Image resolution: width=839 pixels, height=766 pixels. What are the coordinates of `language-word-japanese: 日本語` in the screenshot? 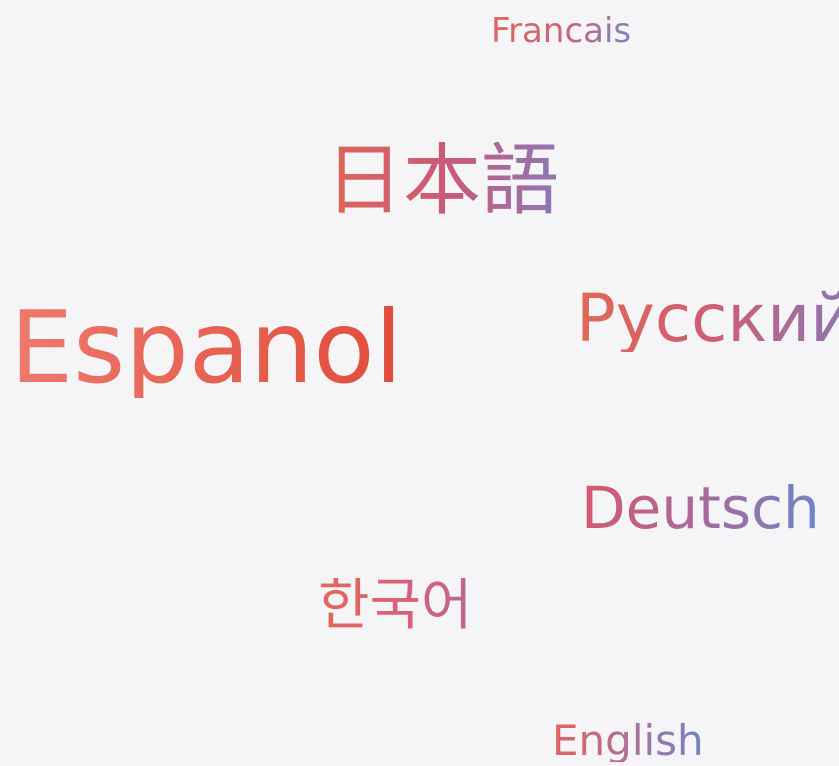 It's located at (442, 181).